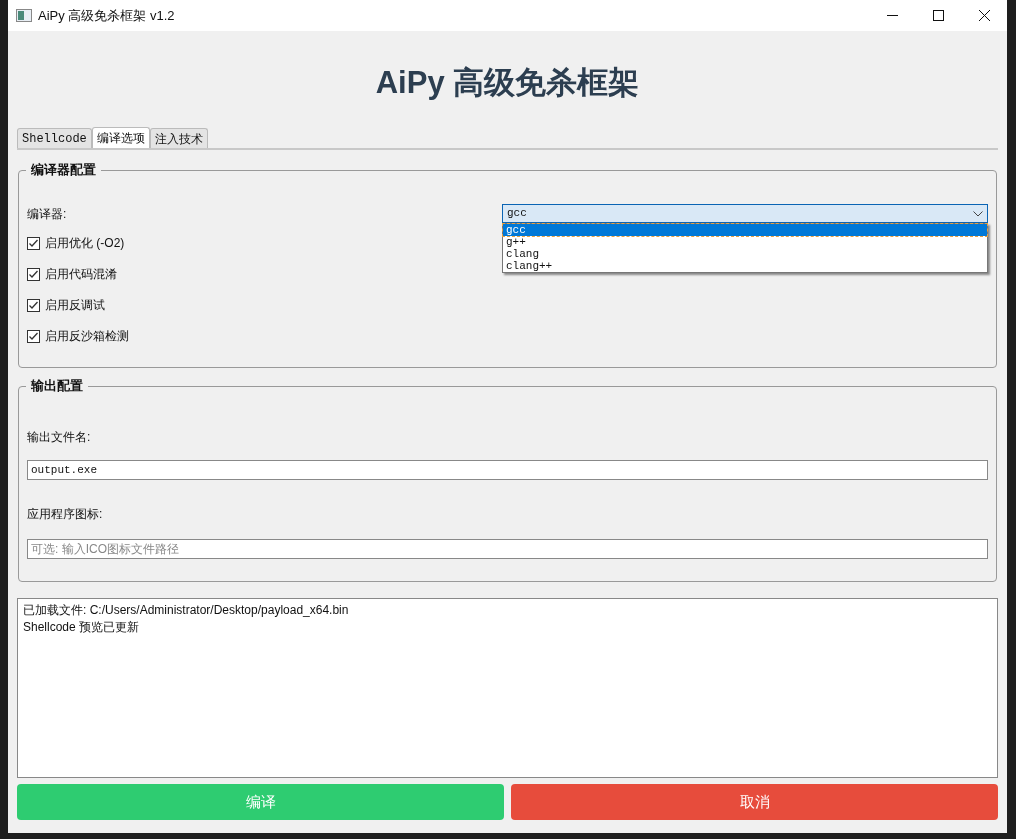 The width and height of the screenshot is (1016, 839). What do you see at coordinates (54, 138) in the screenshot?
I see `tab: Shellcode` at bounding box center [54, 138].